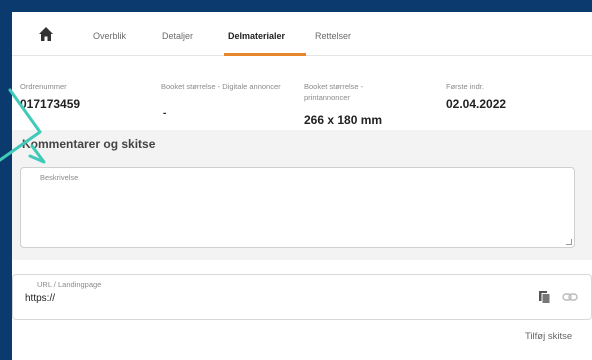  What do you see at coordinates (343, 120) in the screenshot?
I see `print-size-value: 266 x 180 mm` at bounding box center [343, 120].